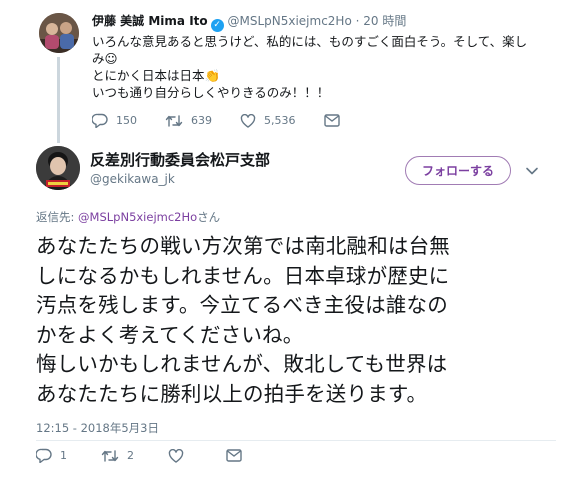  Describe the element at coordinates (188, 121) in the screenshot. I see `parent-retweet-button: 639` at that location.